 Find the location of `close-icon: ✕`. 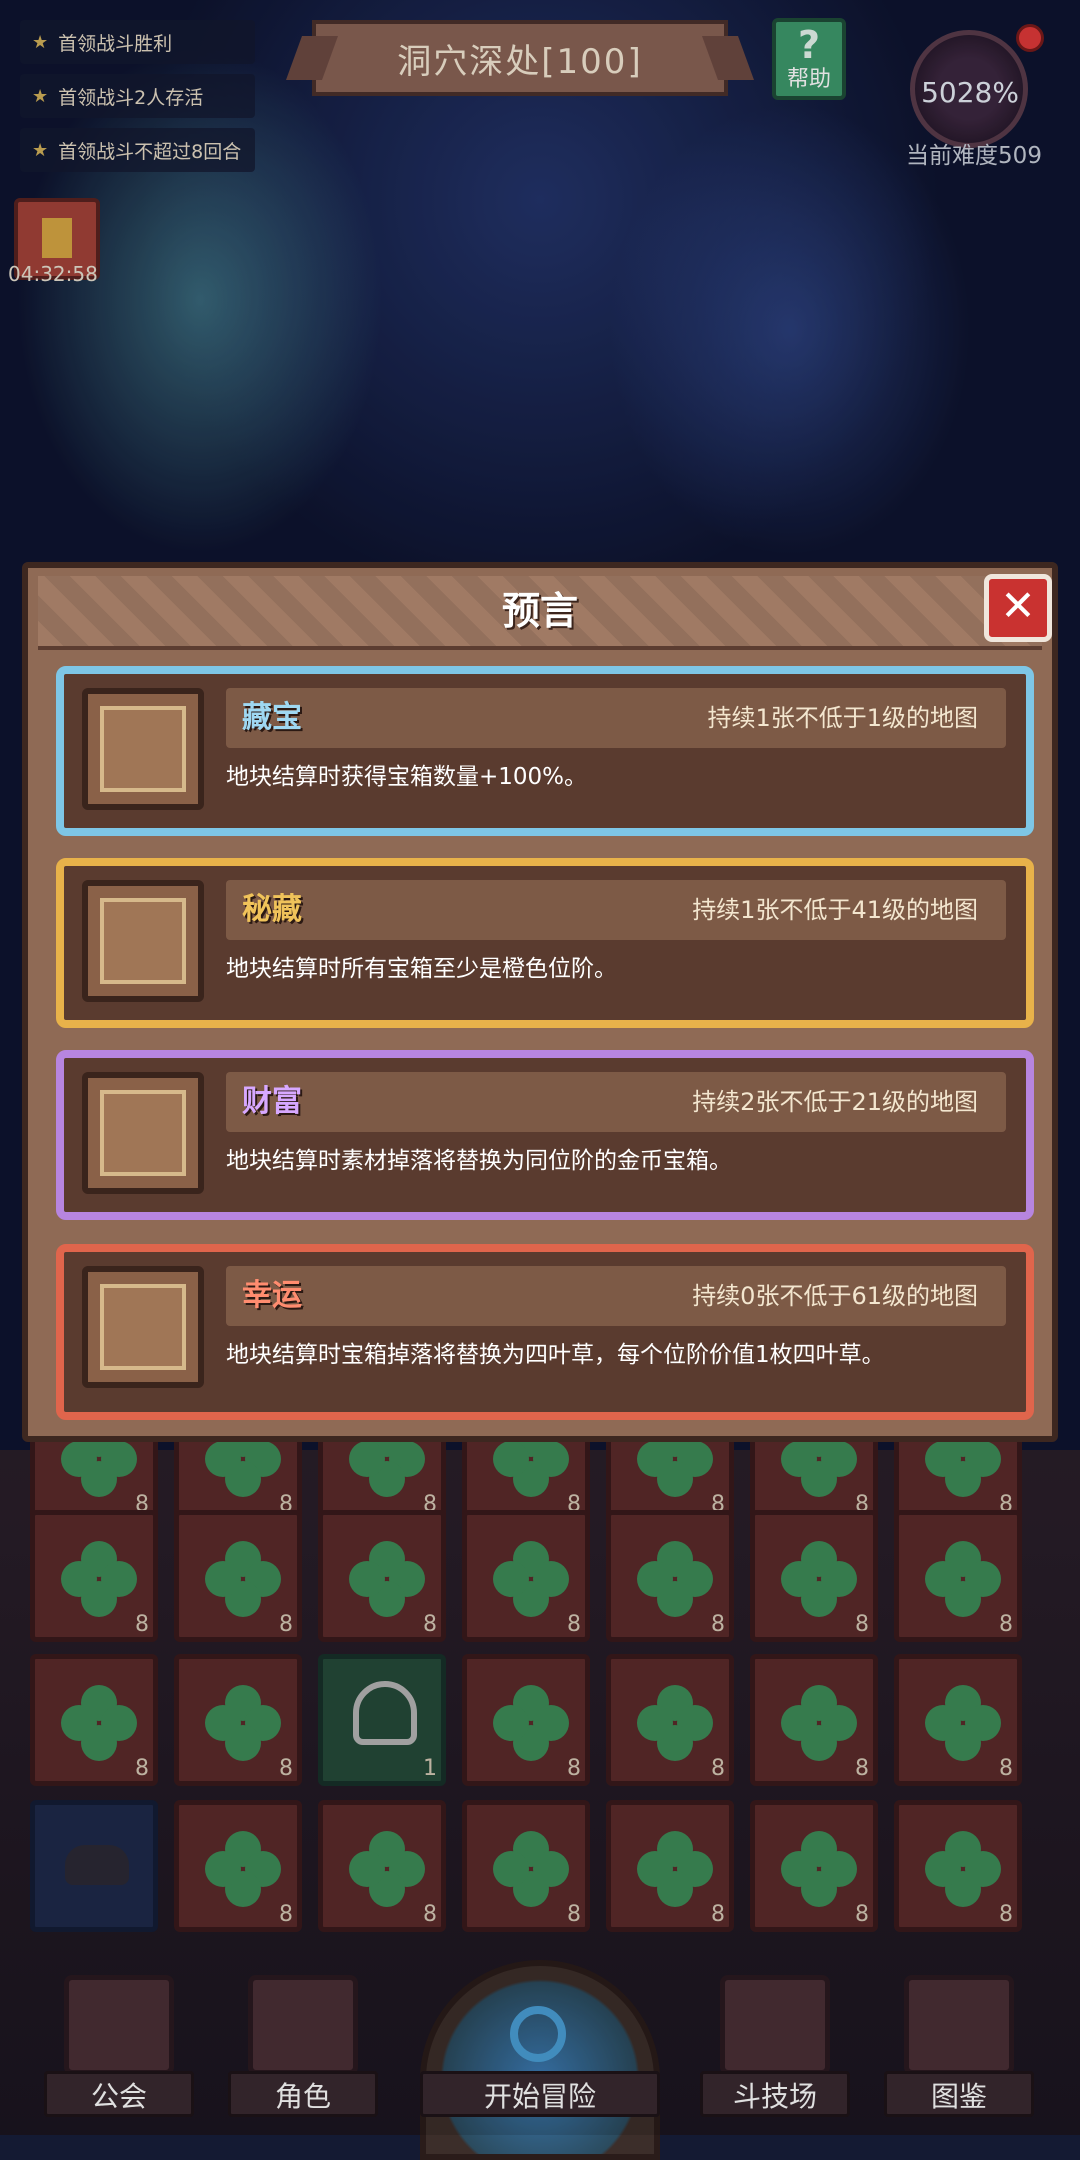

close-icon: ✕ is located at coordinates (1018, 605).